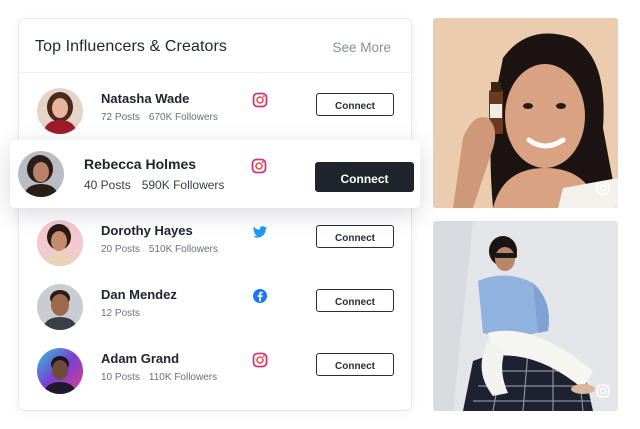 This screenshot has height=429, width=640. I want to click on influencer-stats: 20 Posts 510K Followers, so click(159, 249).